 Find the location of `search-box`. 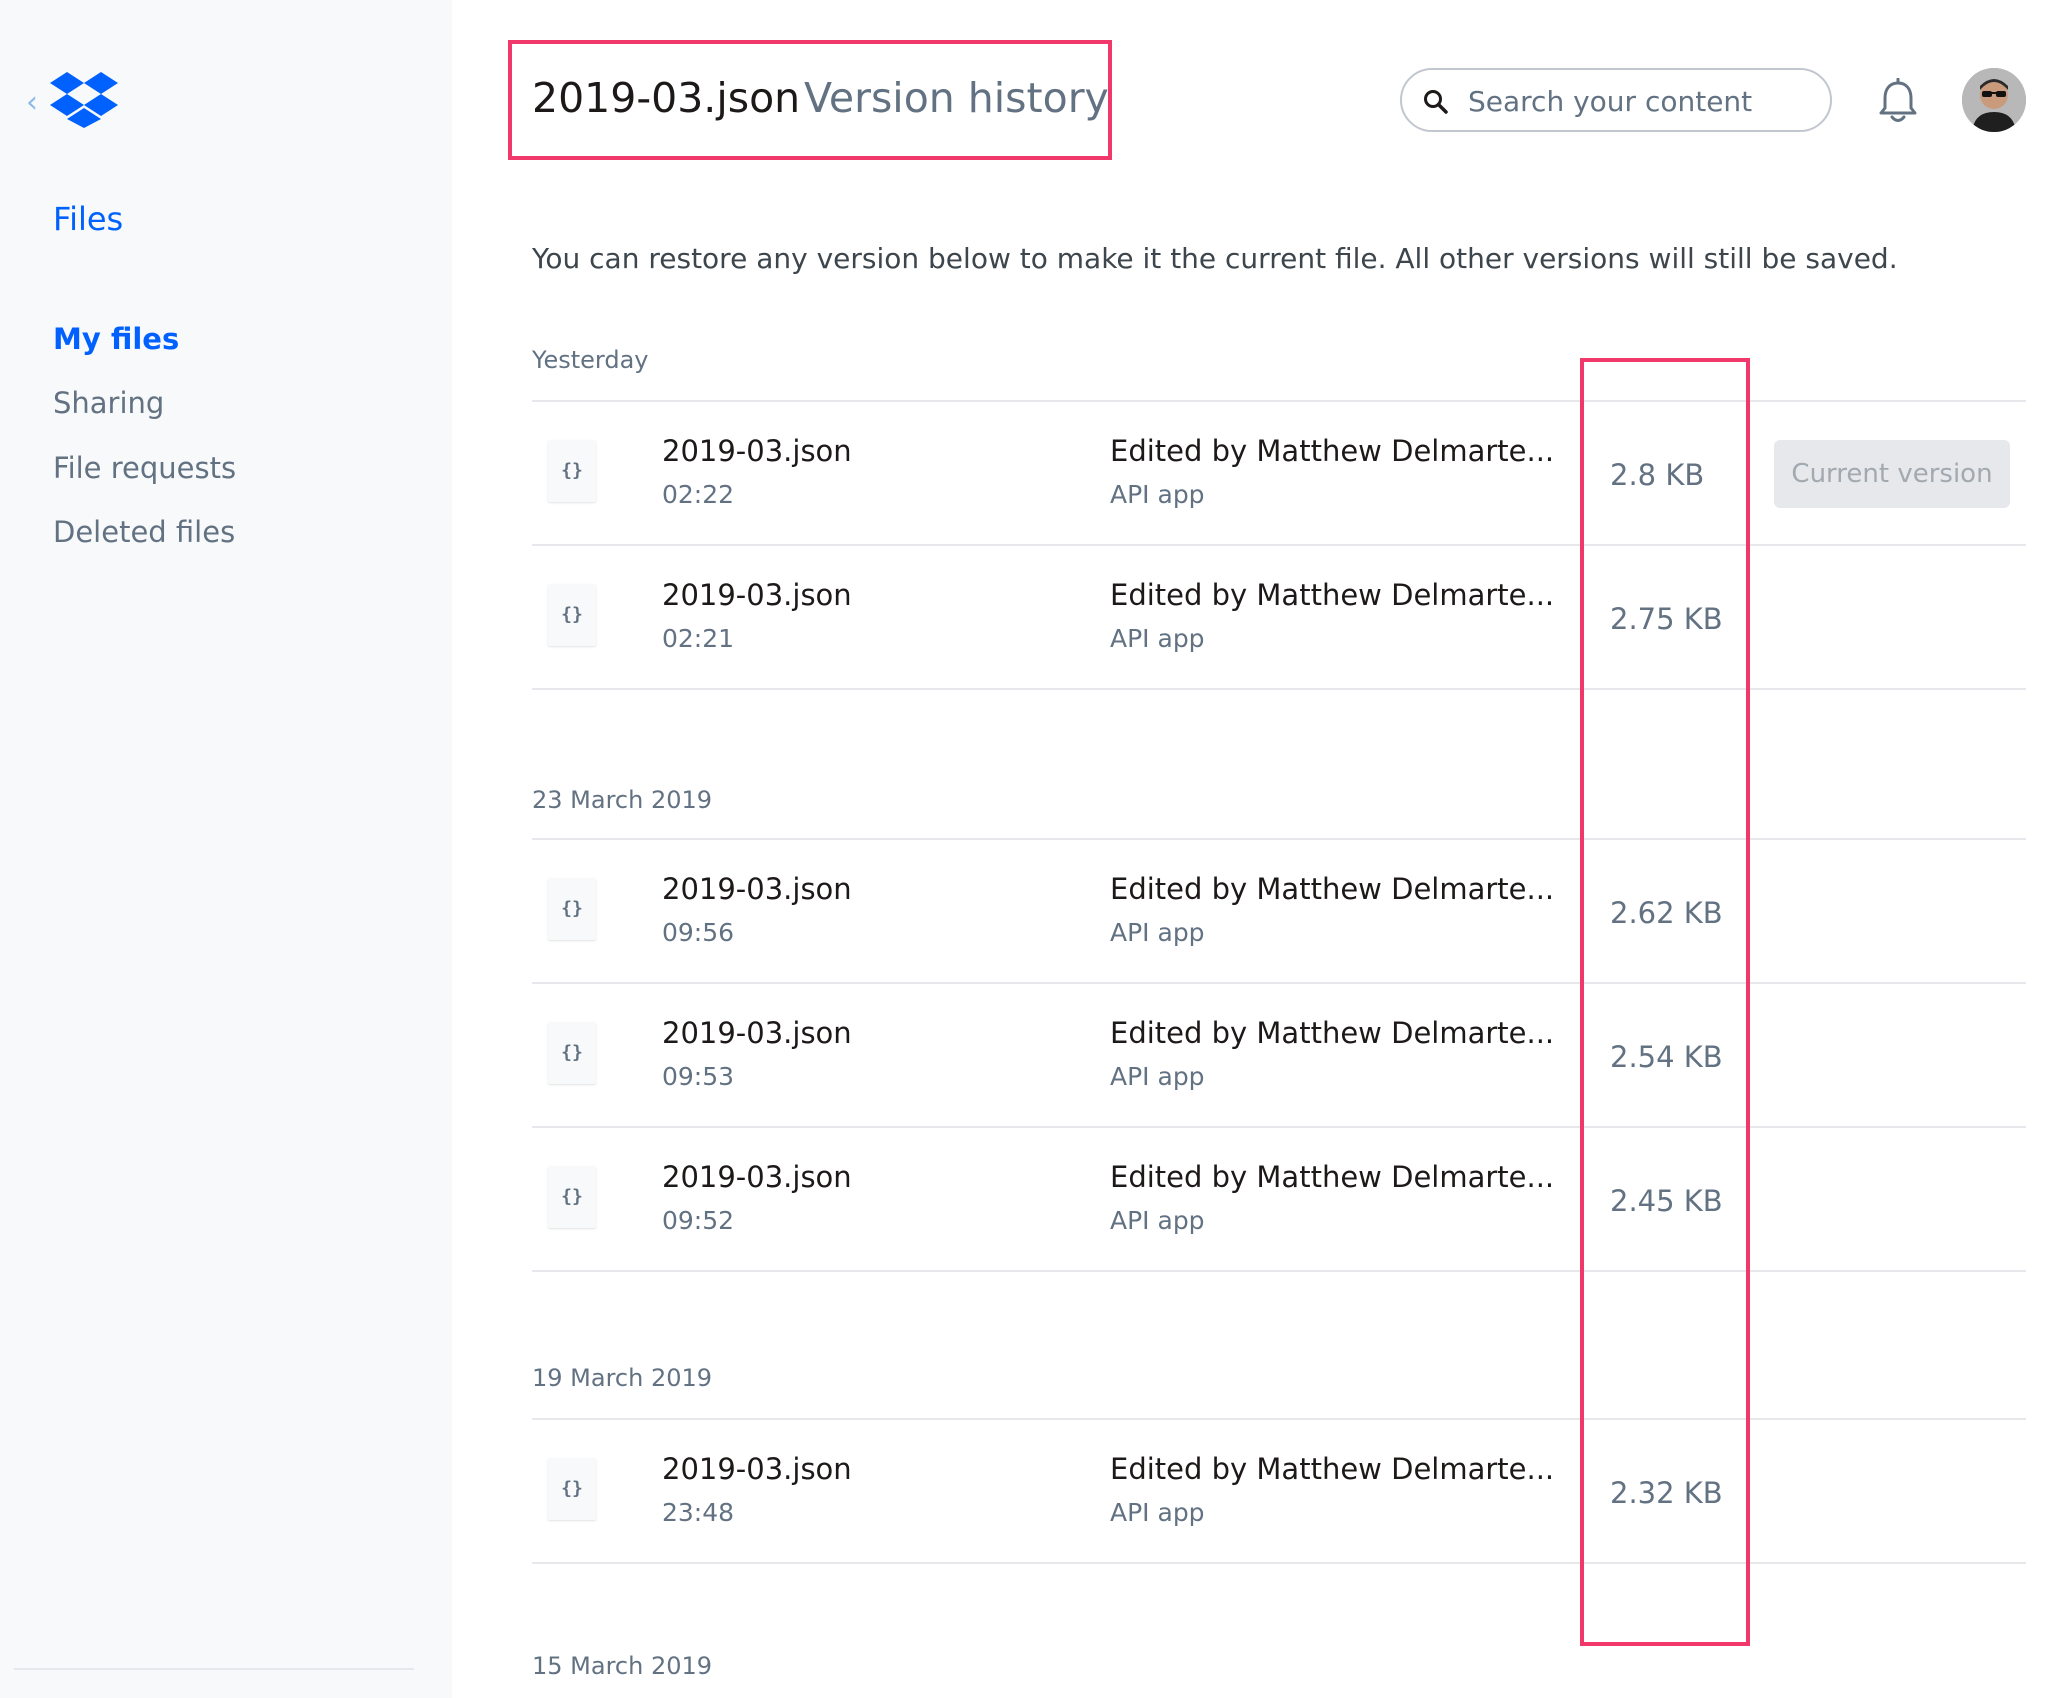

search-box is located at coordinates (1616, 100).